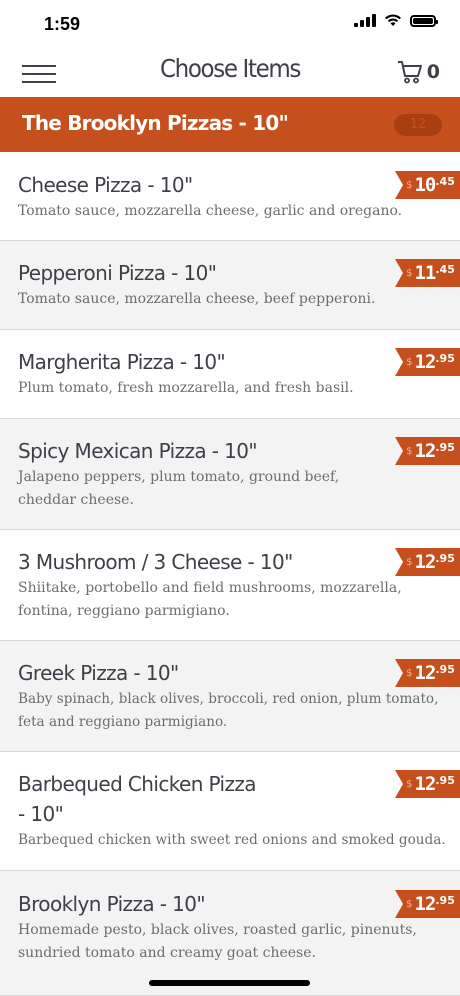 This screenshot has width=460, height=996. What do you see at coordinates (98, 673) in the screenshot?
I see `item-name: Greek Pizza - 10"` at bounding box center [98, 673].